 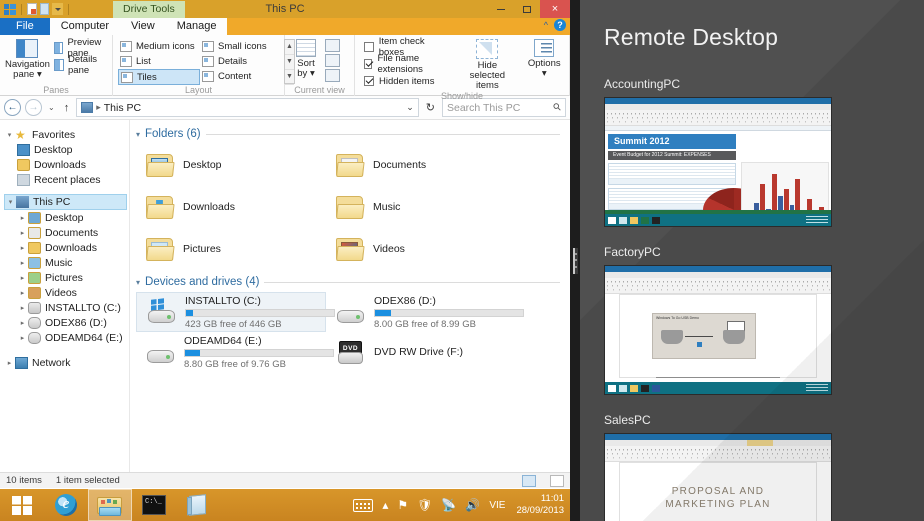 What do you see at coordinates (410, 107) in the screenshot?
I see `address-dropdown-icon: ⌄` at bounding box center [410, 107].